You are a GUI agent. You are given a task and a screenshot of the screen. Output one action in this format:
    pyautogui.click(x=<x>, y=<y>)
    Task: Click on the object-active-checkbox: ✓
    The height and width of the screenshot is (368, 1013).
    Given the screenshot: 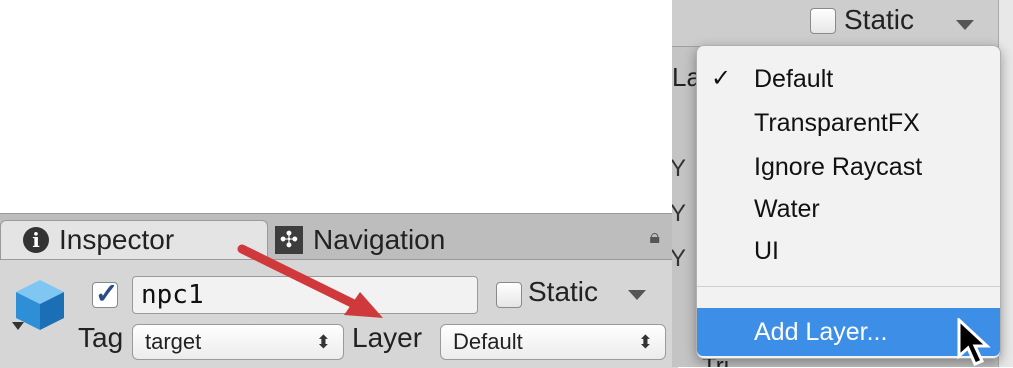 What is the action you would take?
    pyautogui.click(x=105, y=293)
    